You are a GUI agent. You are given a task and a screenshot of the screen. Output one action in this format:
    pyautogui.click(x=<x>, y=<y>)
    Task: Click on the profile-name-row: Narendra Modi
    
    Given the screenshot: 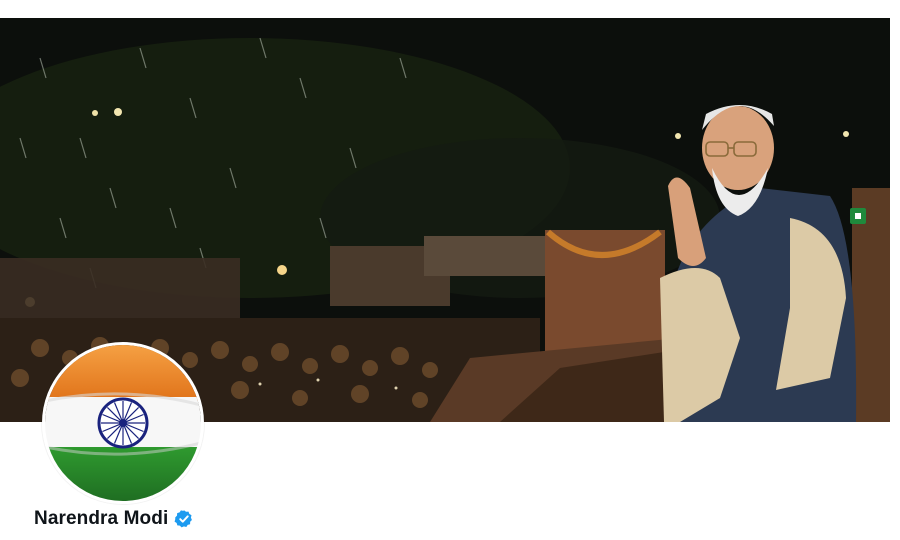 What is the action you would take?
    pyautogui.click(x=114, y=519)
    